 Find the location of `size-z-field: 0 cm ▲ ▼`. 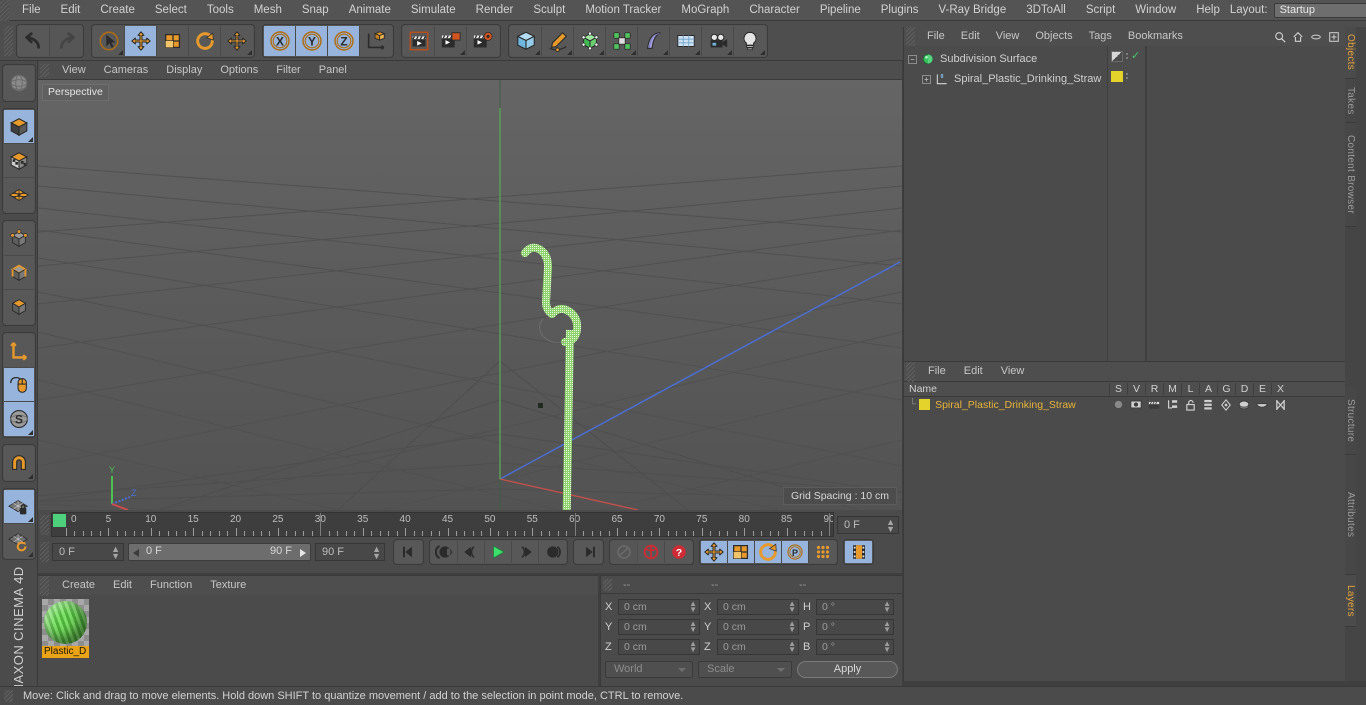

size-z-field: 0 cm ▲ ▼ is located at coordinates (758, 647).